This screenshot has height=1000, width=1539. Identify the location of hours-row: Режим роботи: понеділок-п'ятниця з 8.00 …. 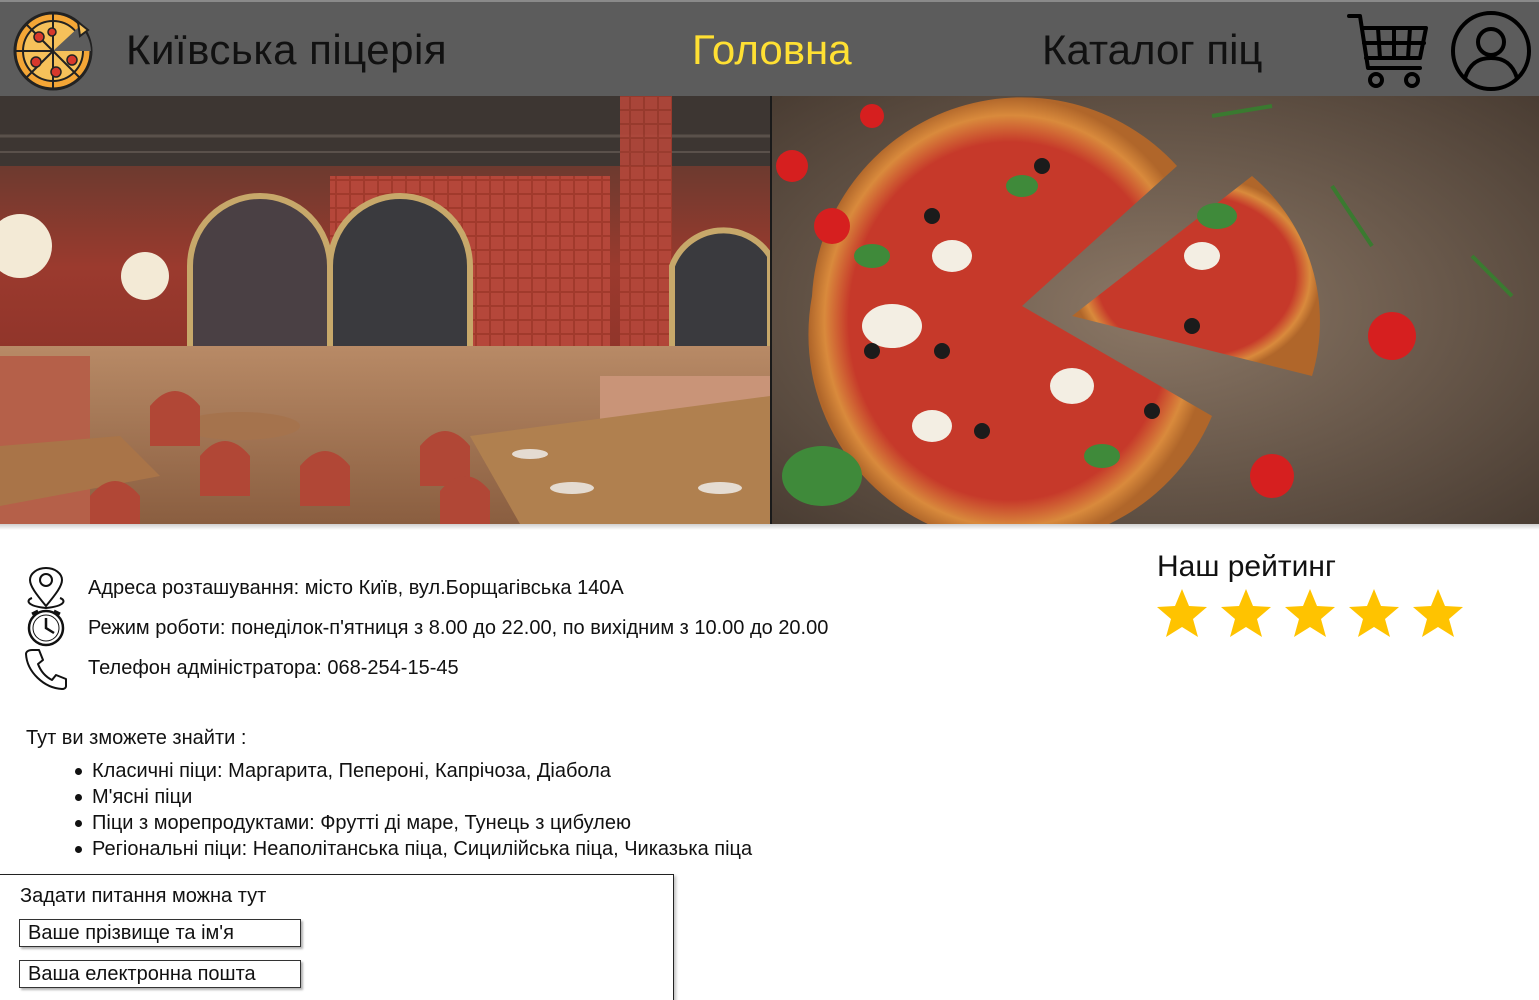
(426, 628).